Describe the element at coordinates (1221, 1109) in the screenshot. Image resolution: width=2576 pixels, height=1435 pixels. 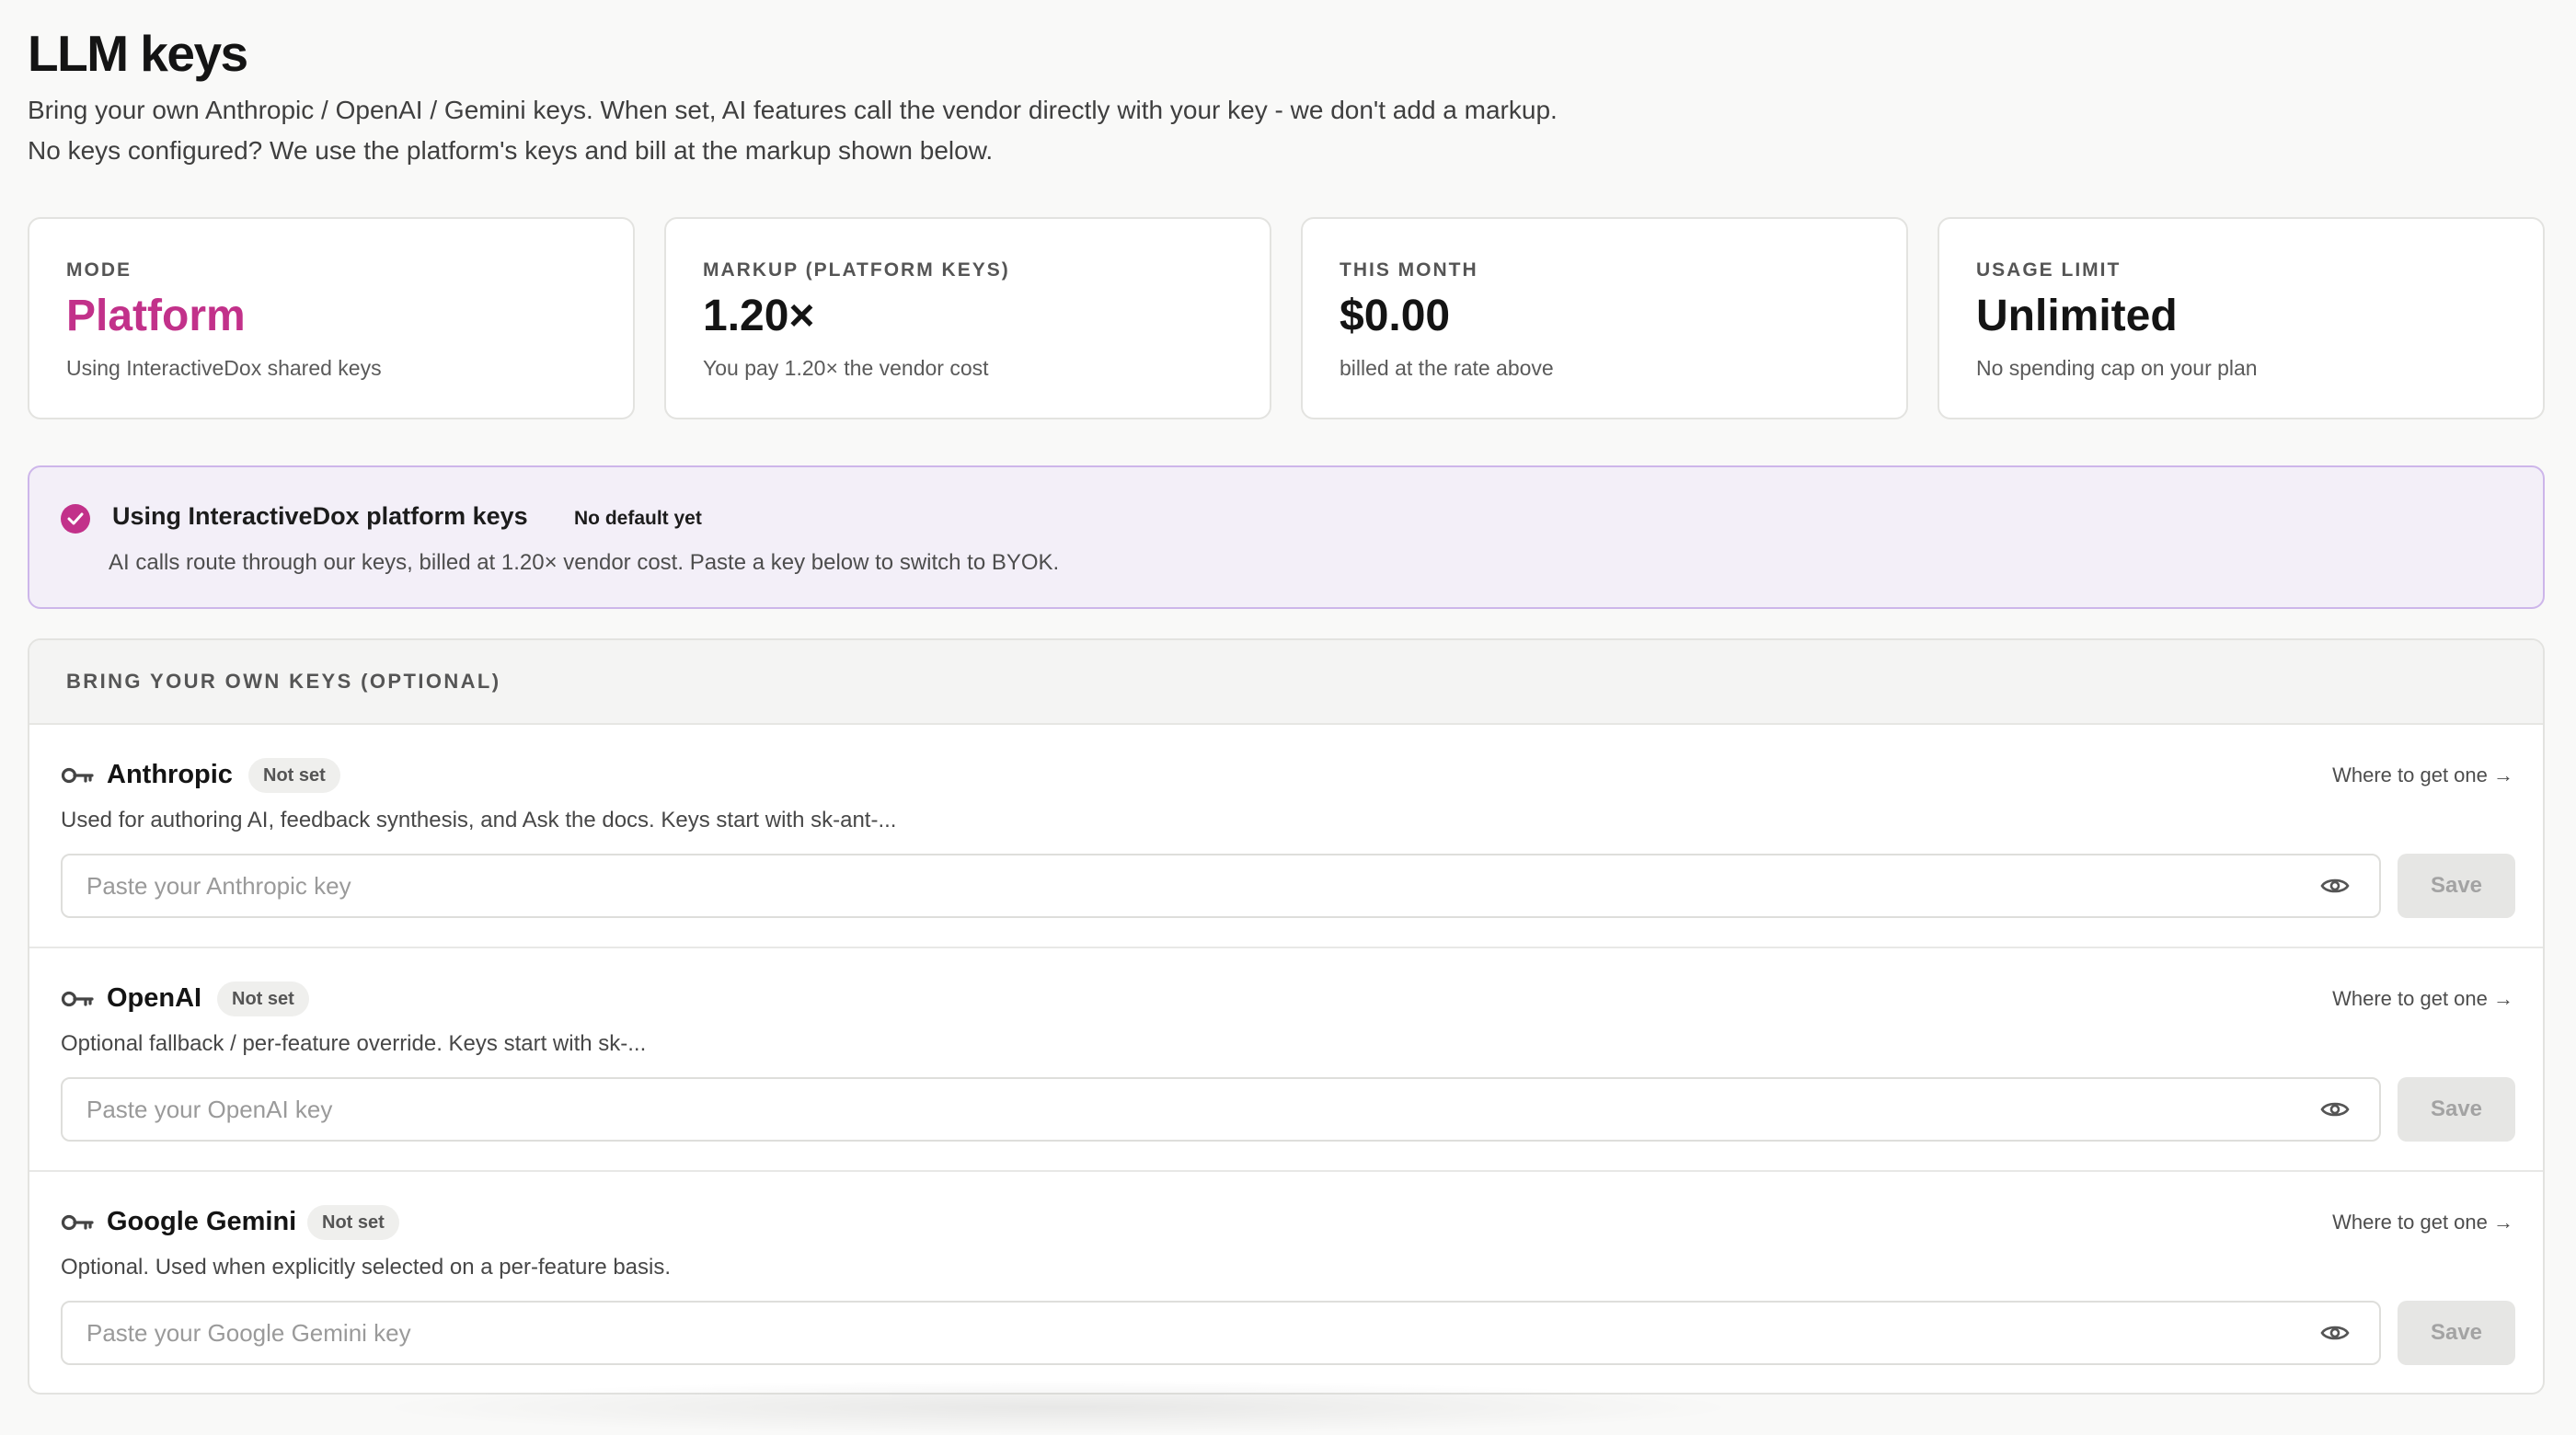
I see `openai-key-input` at that location.